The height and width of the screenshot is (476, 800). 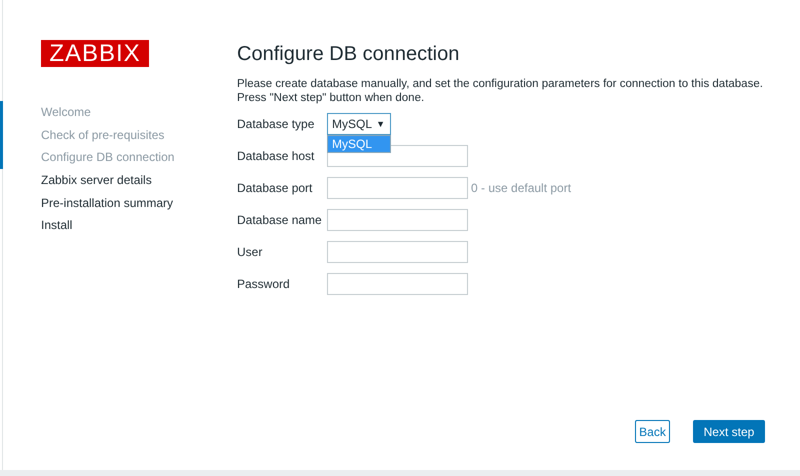 I want to click on password-field, so click(x=397, y=284).